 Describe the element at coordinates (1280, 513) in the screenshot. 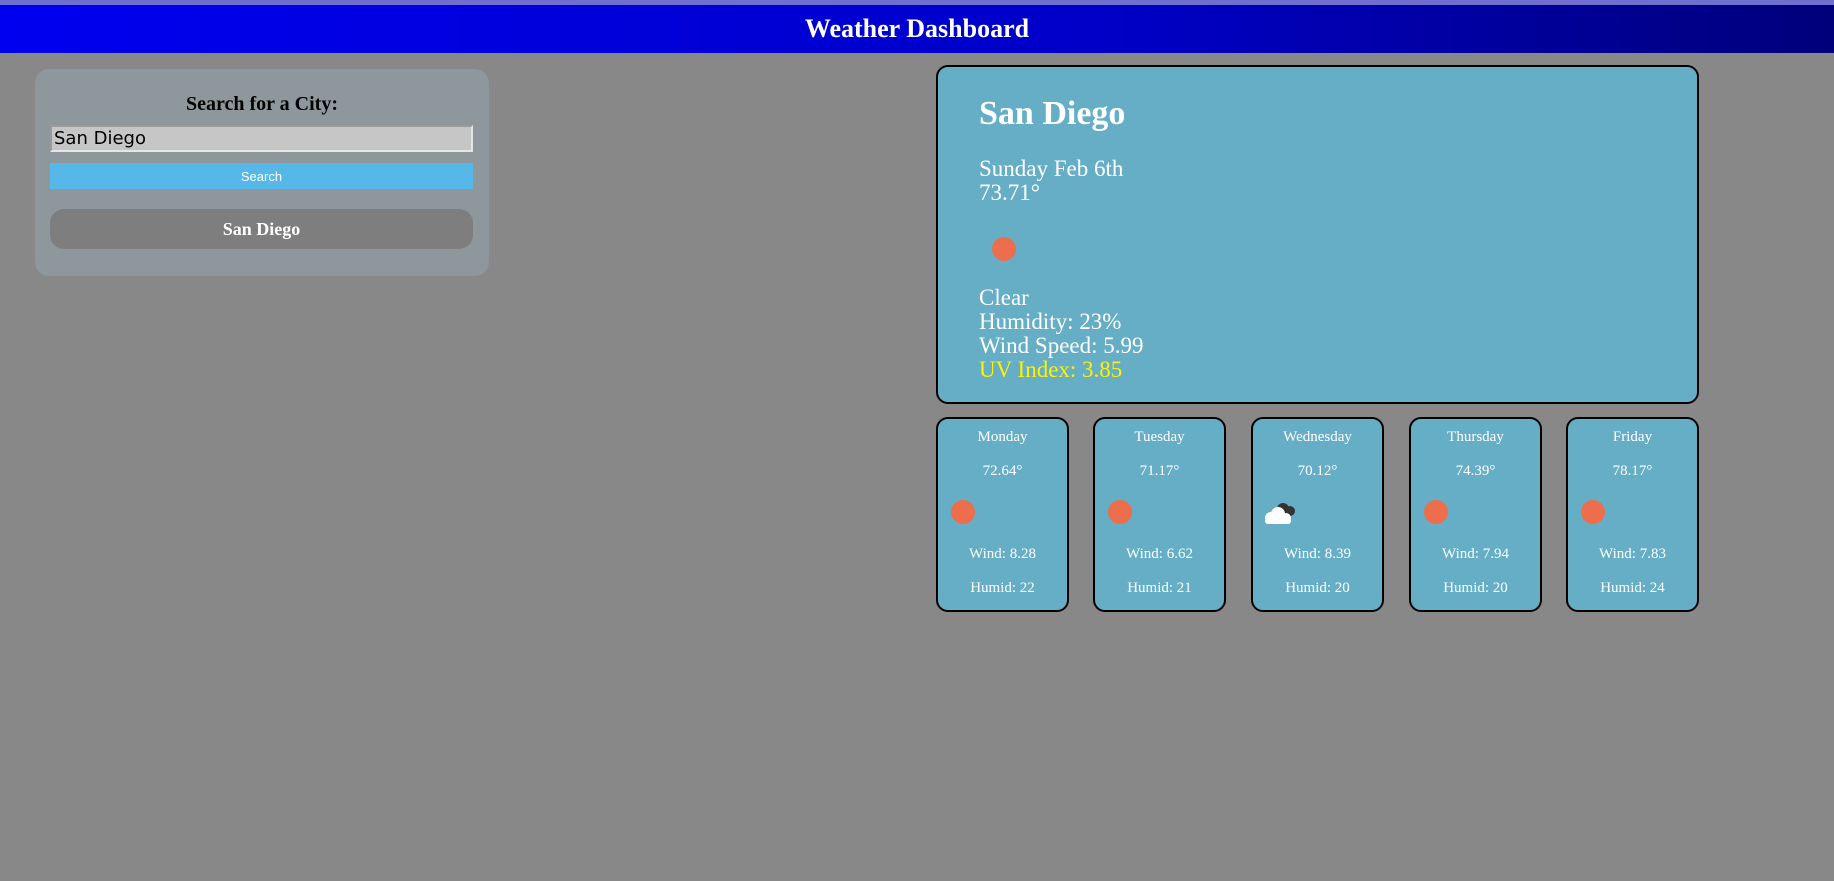

I see `cloud-icon` at that location.